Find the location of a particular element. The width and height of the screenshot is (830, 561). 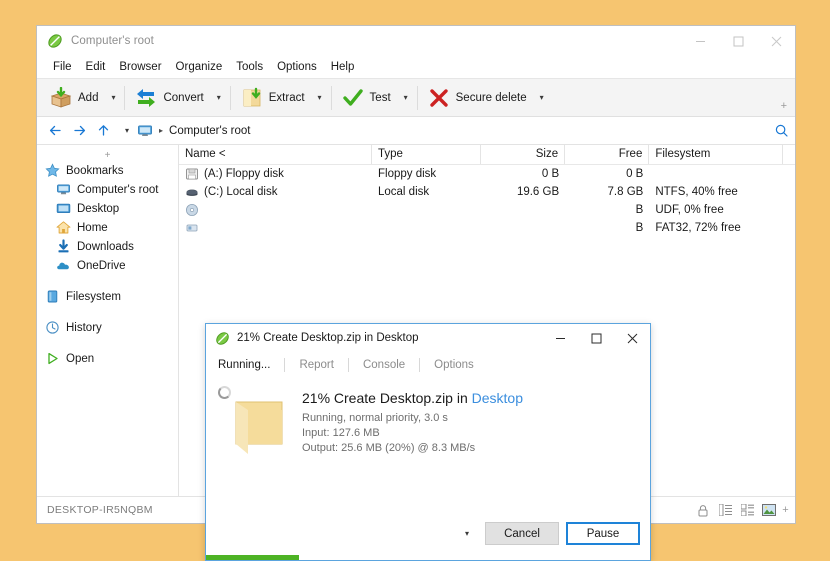

sidebar-item-bookmarks: Bookmarks is located at coordinates (107, 170).